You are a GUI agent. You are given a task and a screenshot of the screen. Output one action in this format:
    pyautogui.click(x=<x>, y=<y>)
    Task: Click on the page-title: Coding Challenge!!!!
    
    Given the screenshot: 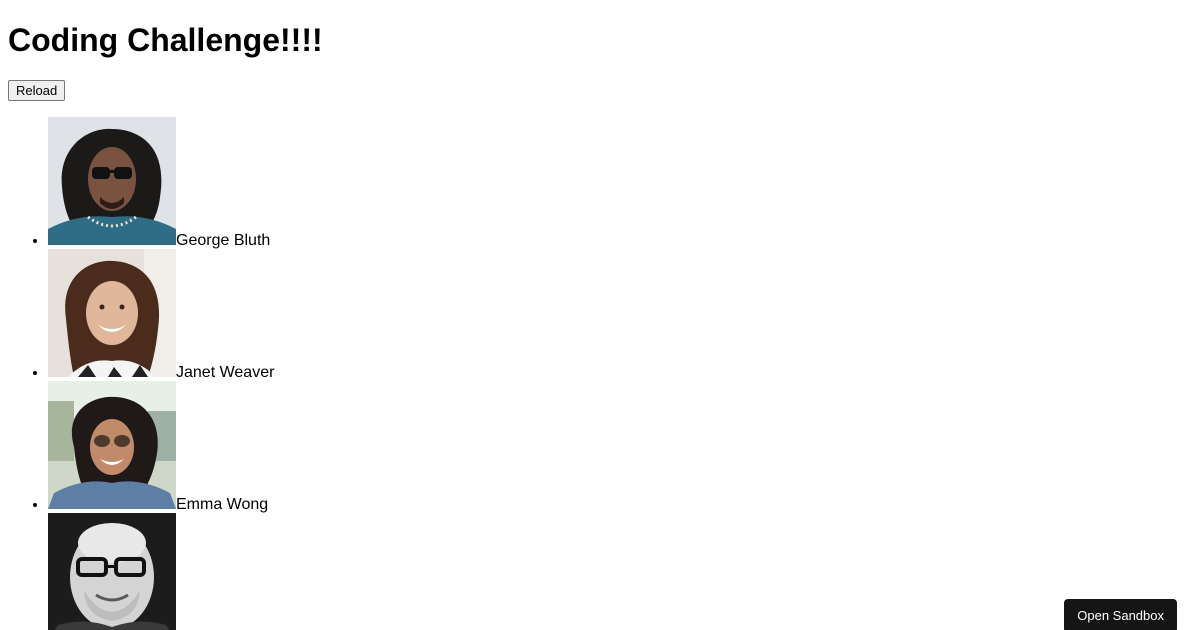 What is the action you would take?
    pyautogui.click(x=165, y=40)
    